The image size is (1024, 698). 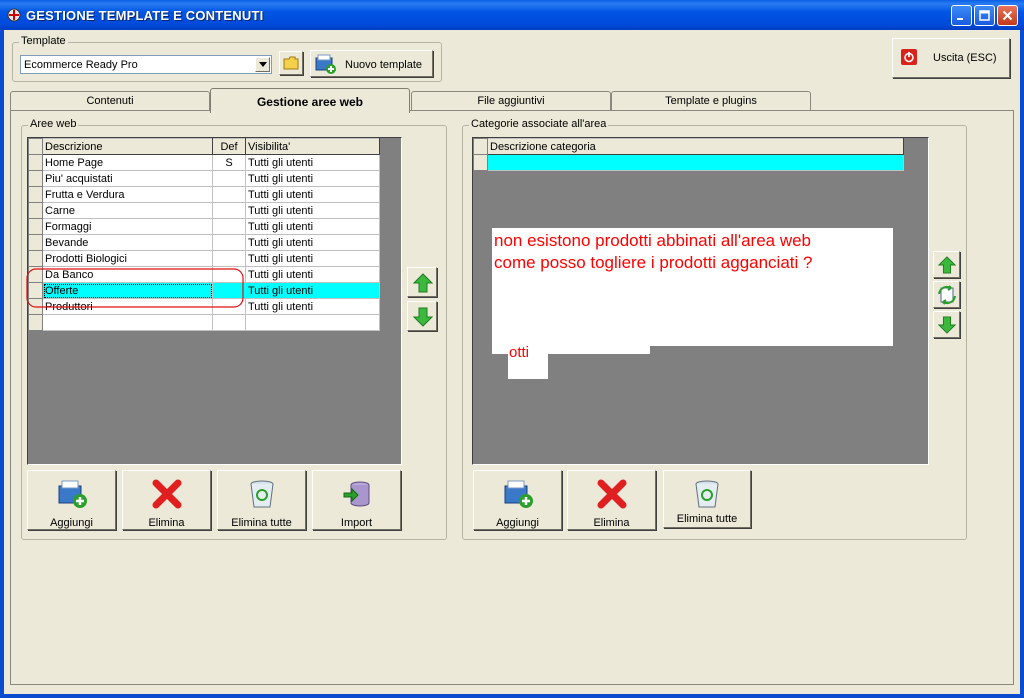 I want to click on tab-contenuti: Contenuti, so click(x=110, y=101).